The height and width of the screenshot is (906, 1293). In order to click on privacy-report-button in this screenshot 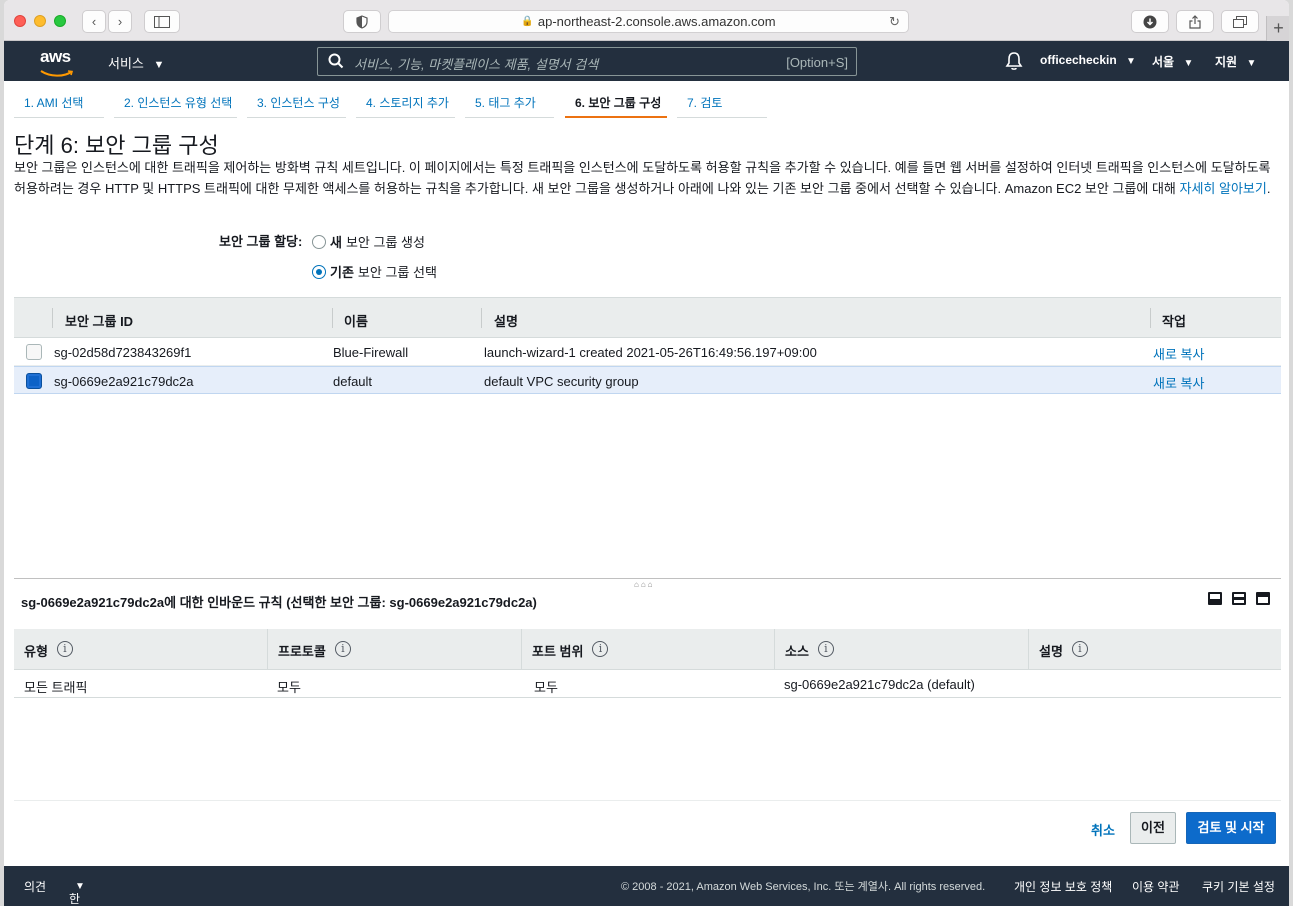, I will do `click(362, 21)`.